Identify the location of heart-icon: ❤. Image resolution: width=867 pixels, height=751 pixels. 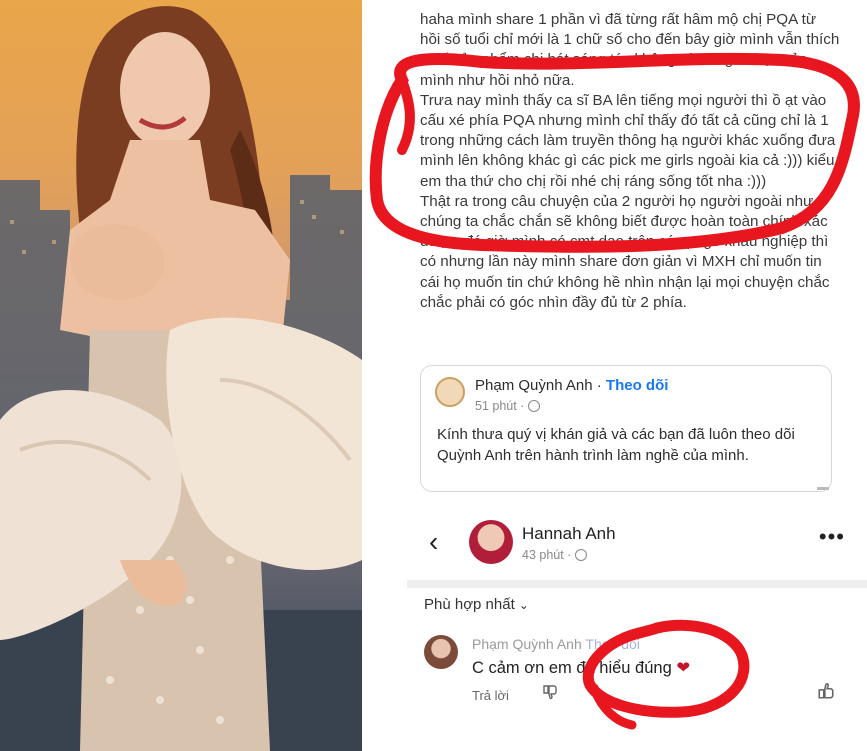
(683, 668).